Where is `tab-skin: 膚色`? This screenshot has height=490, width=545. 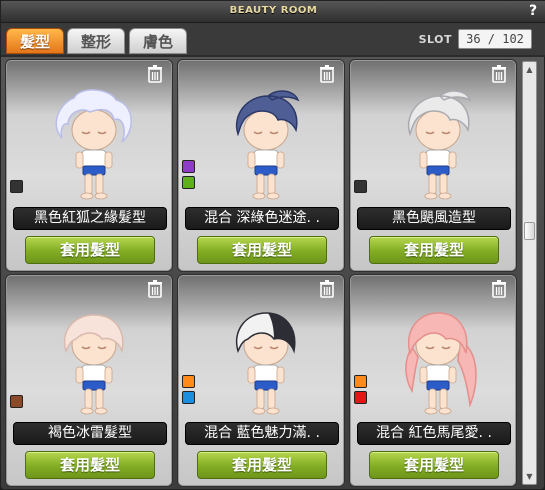 tab-skin: 膚色 is located at coordinates (158, 41).